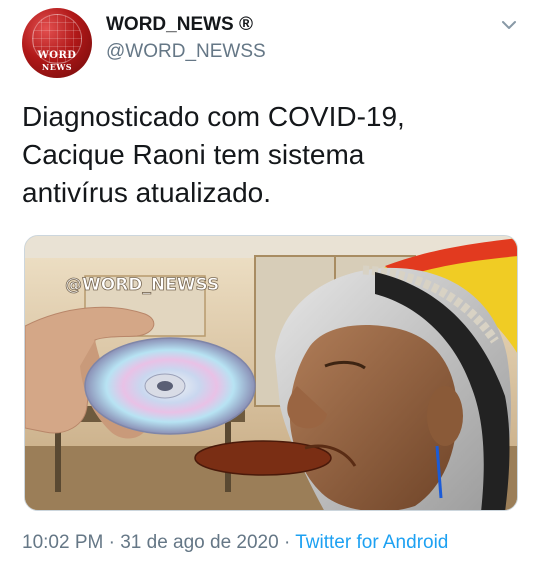 This screenshot has width=540, height=568. I want to click on cd-hole, so click(165, 386).